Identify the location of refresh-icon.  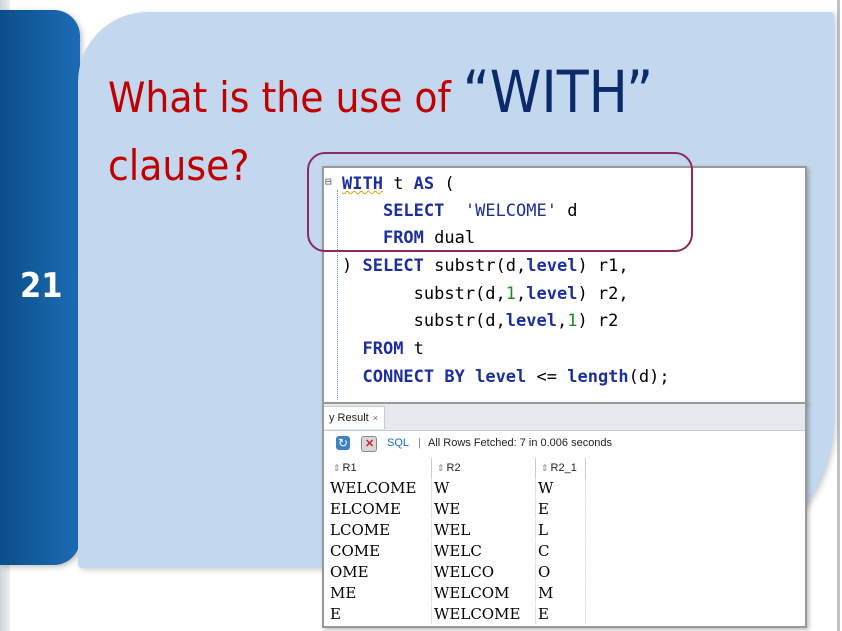
(343, 443).